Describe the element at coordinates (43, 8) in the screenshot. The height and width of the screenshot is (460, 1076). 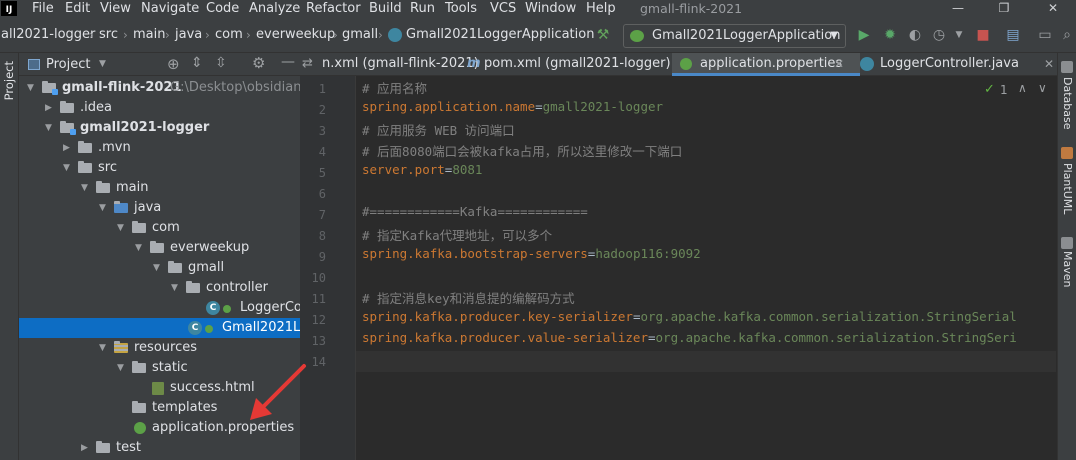
I see `menu-item-file: File` at that location.